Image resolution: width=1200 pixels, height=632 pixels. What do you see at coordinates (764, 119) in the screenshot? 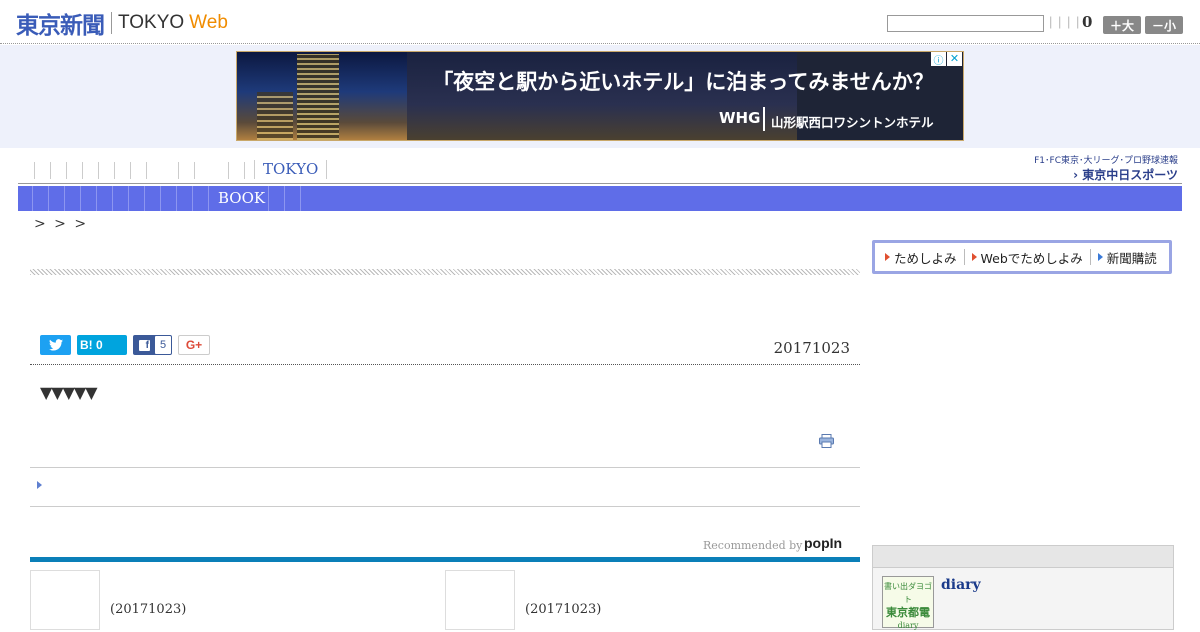
I see `ad-divider` at bounding box center [764, 119].